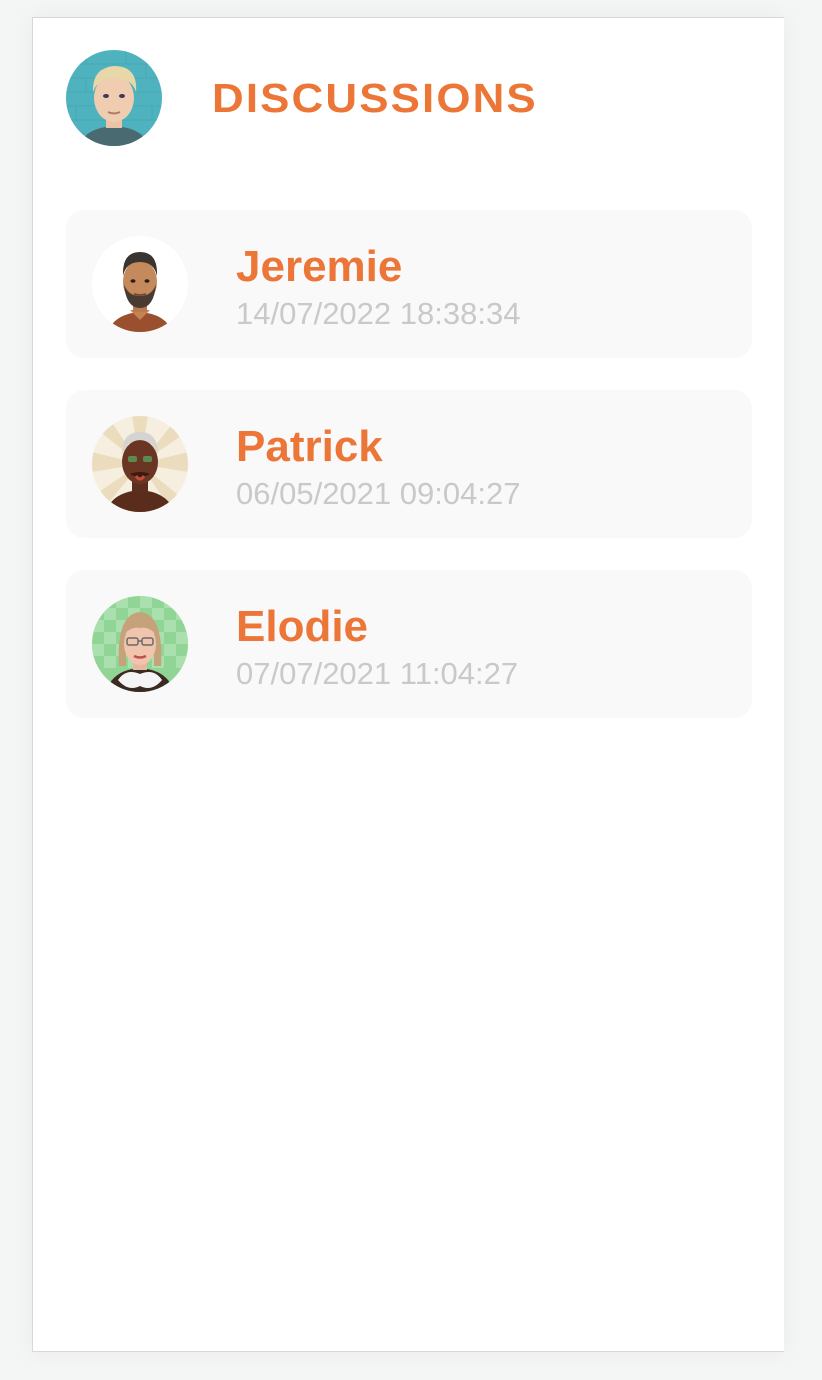 The image size is (822, 1380). I want to click on conversation-item-patrick: Patrick 06/05/2021 09:04:27, so click(409, 464).